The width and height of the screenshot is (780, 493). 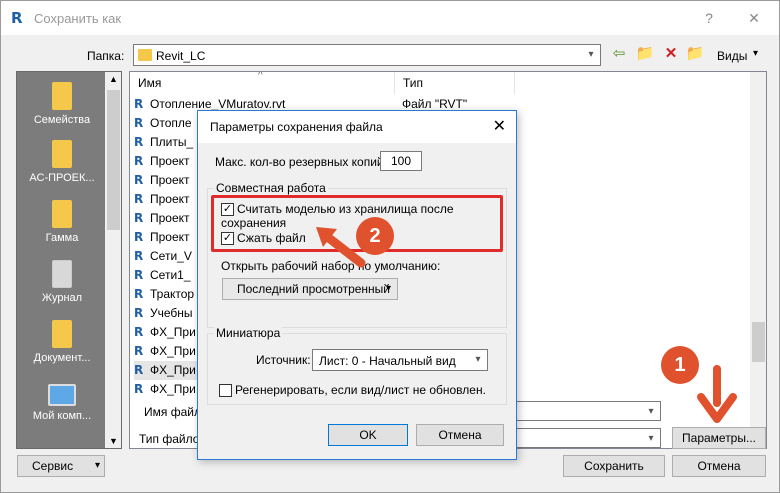 I want to click on save-button: Сохранить, so click(x=614, y=466).